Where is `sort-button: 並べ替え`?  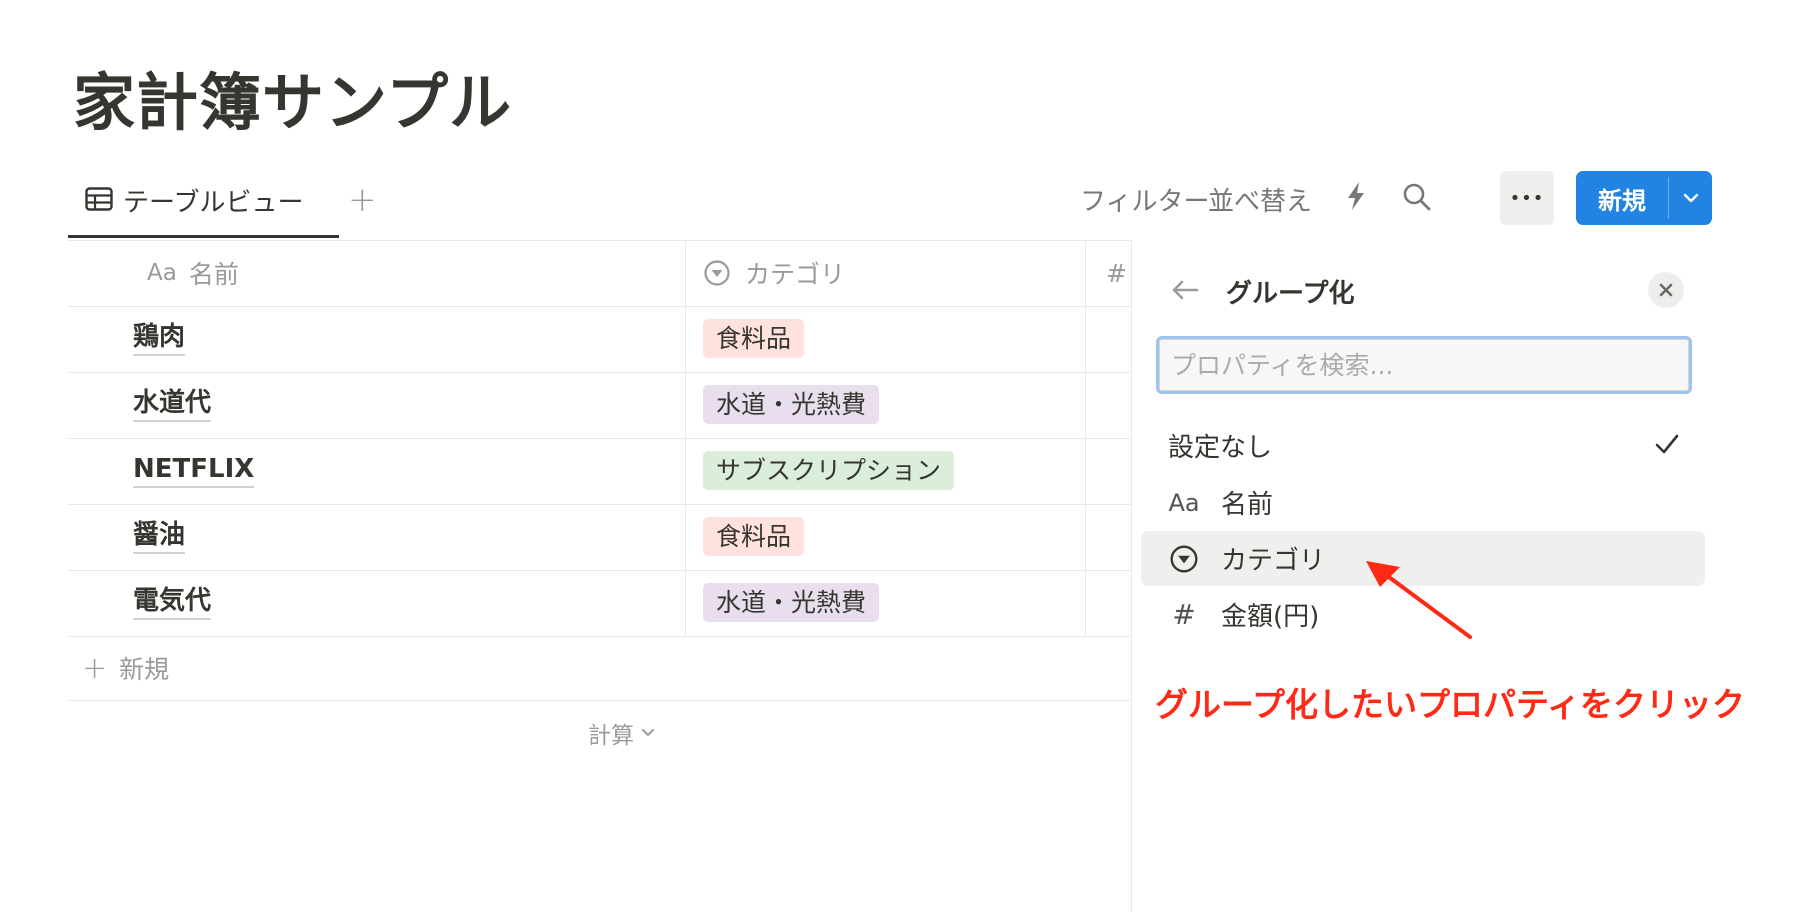
sort-button: 並べ替え is located at coordinates (1260, 199).